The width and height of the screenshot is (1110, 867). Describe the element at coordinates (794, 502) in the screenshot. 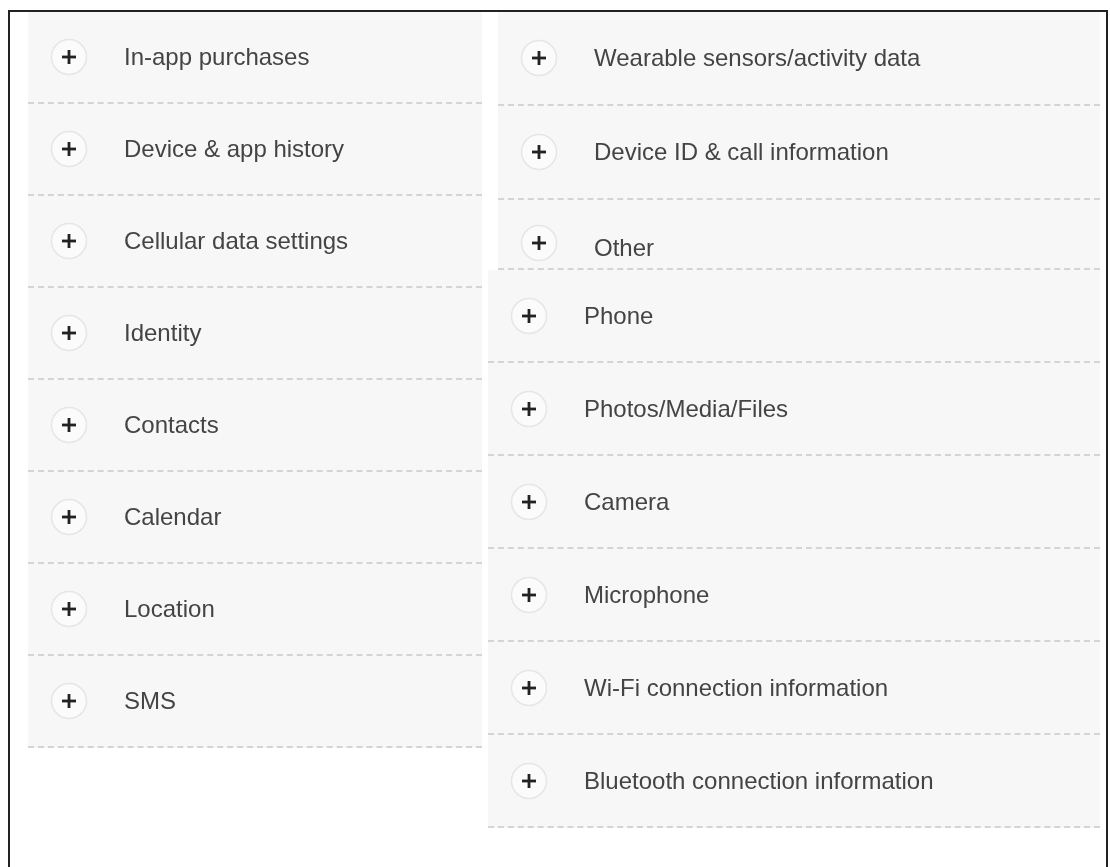

I see `accordion-item: Camera` at that location.